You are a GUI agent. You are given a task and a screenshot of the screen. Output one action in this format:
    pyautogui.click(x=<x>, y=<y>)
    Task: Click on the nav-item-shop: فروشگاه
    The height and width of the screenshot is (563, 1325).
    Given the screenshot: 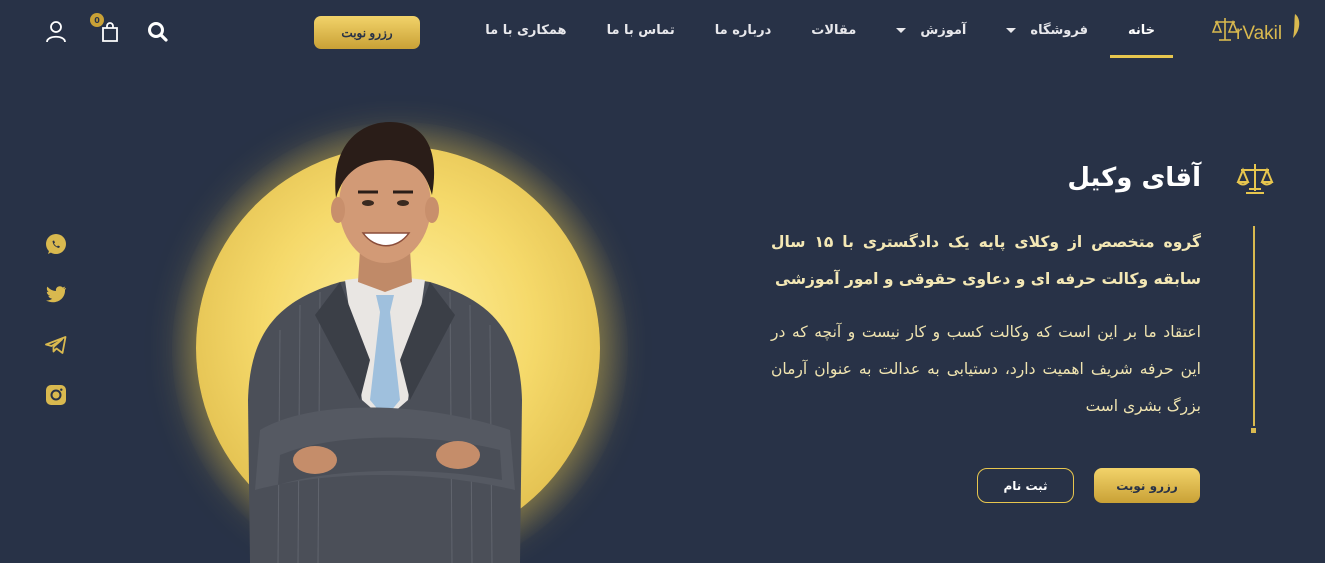 What is the action you would take?
    pyautogui.click(x=1047, y=30)
    